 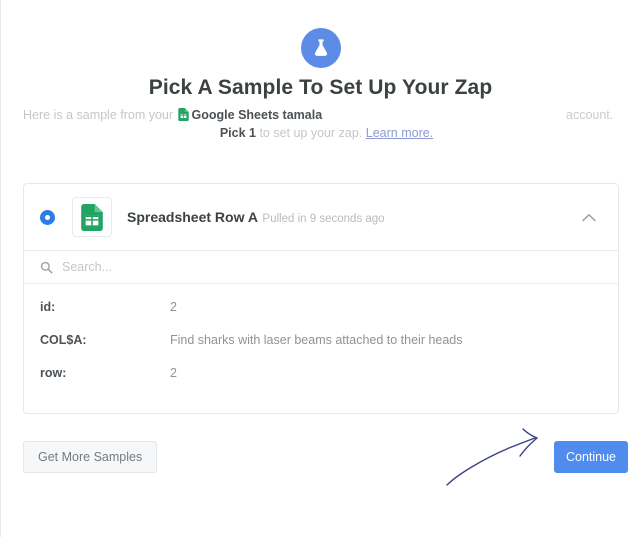 I want to click on field-key: id:, so click(x=48, y=307).